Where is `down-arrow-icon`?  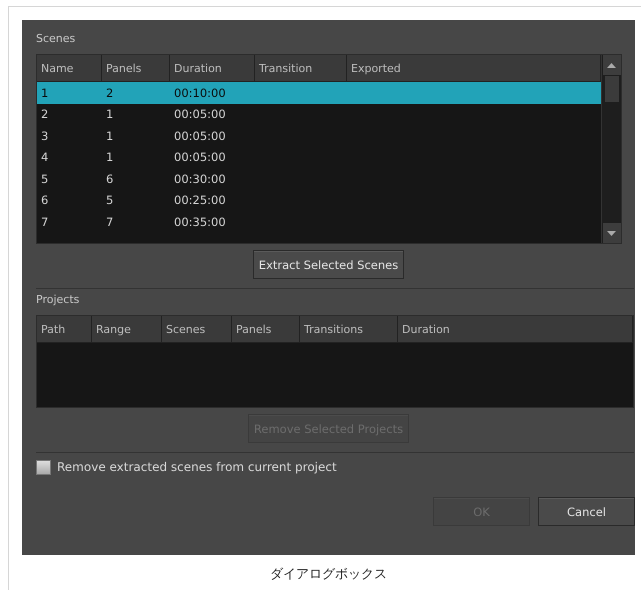 down-arrow-icon is located at coordinates (611, 233).